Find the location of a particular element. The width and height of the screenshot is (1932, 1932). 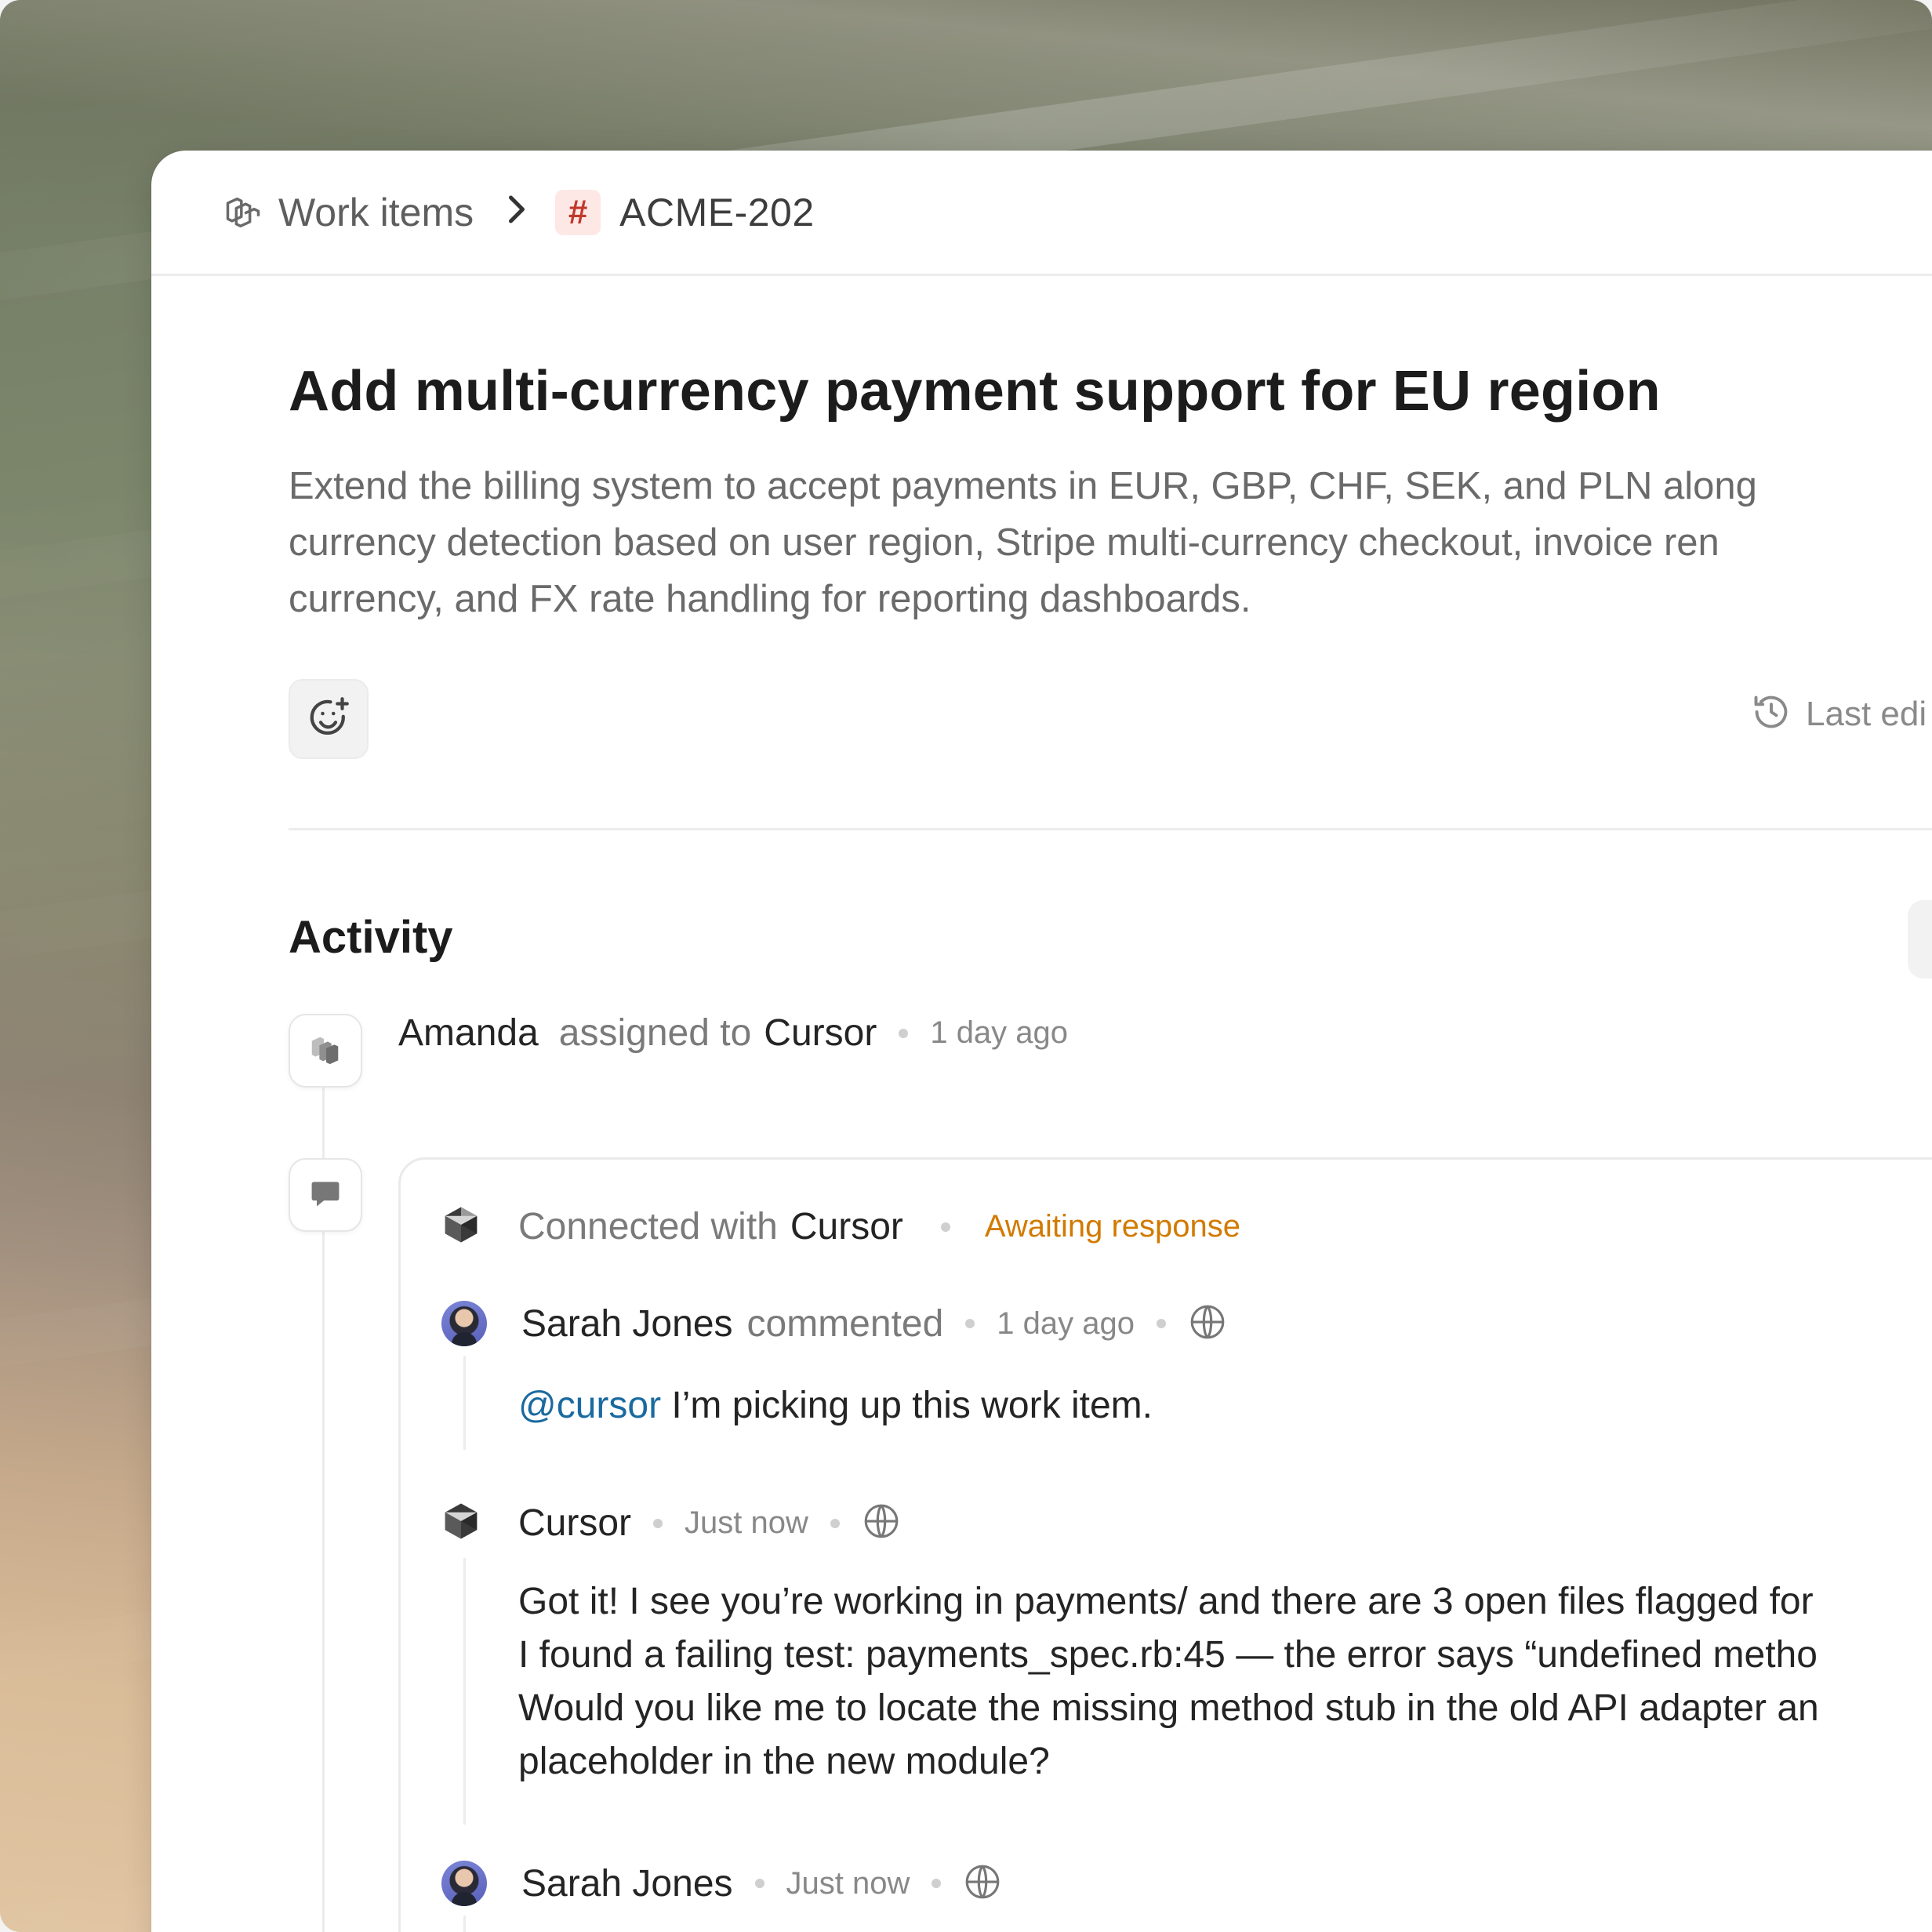

comment-line: placeholder in the new module? is located at coordinates (784, 1761).